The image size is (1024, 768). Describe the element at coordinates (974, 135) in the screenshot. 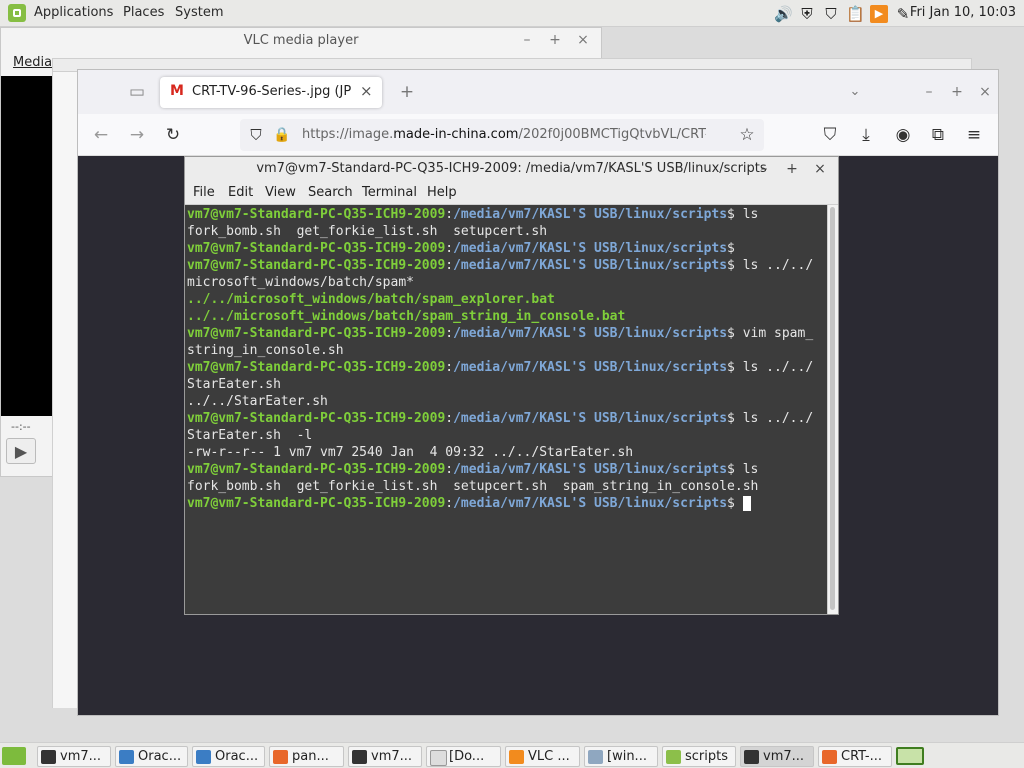

I see `menu-icon: ≡` at that location.